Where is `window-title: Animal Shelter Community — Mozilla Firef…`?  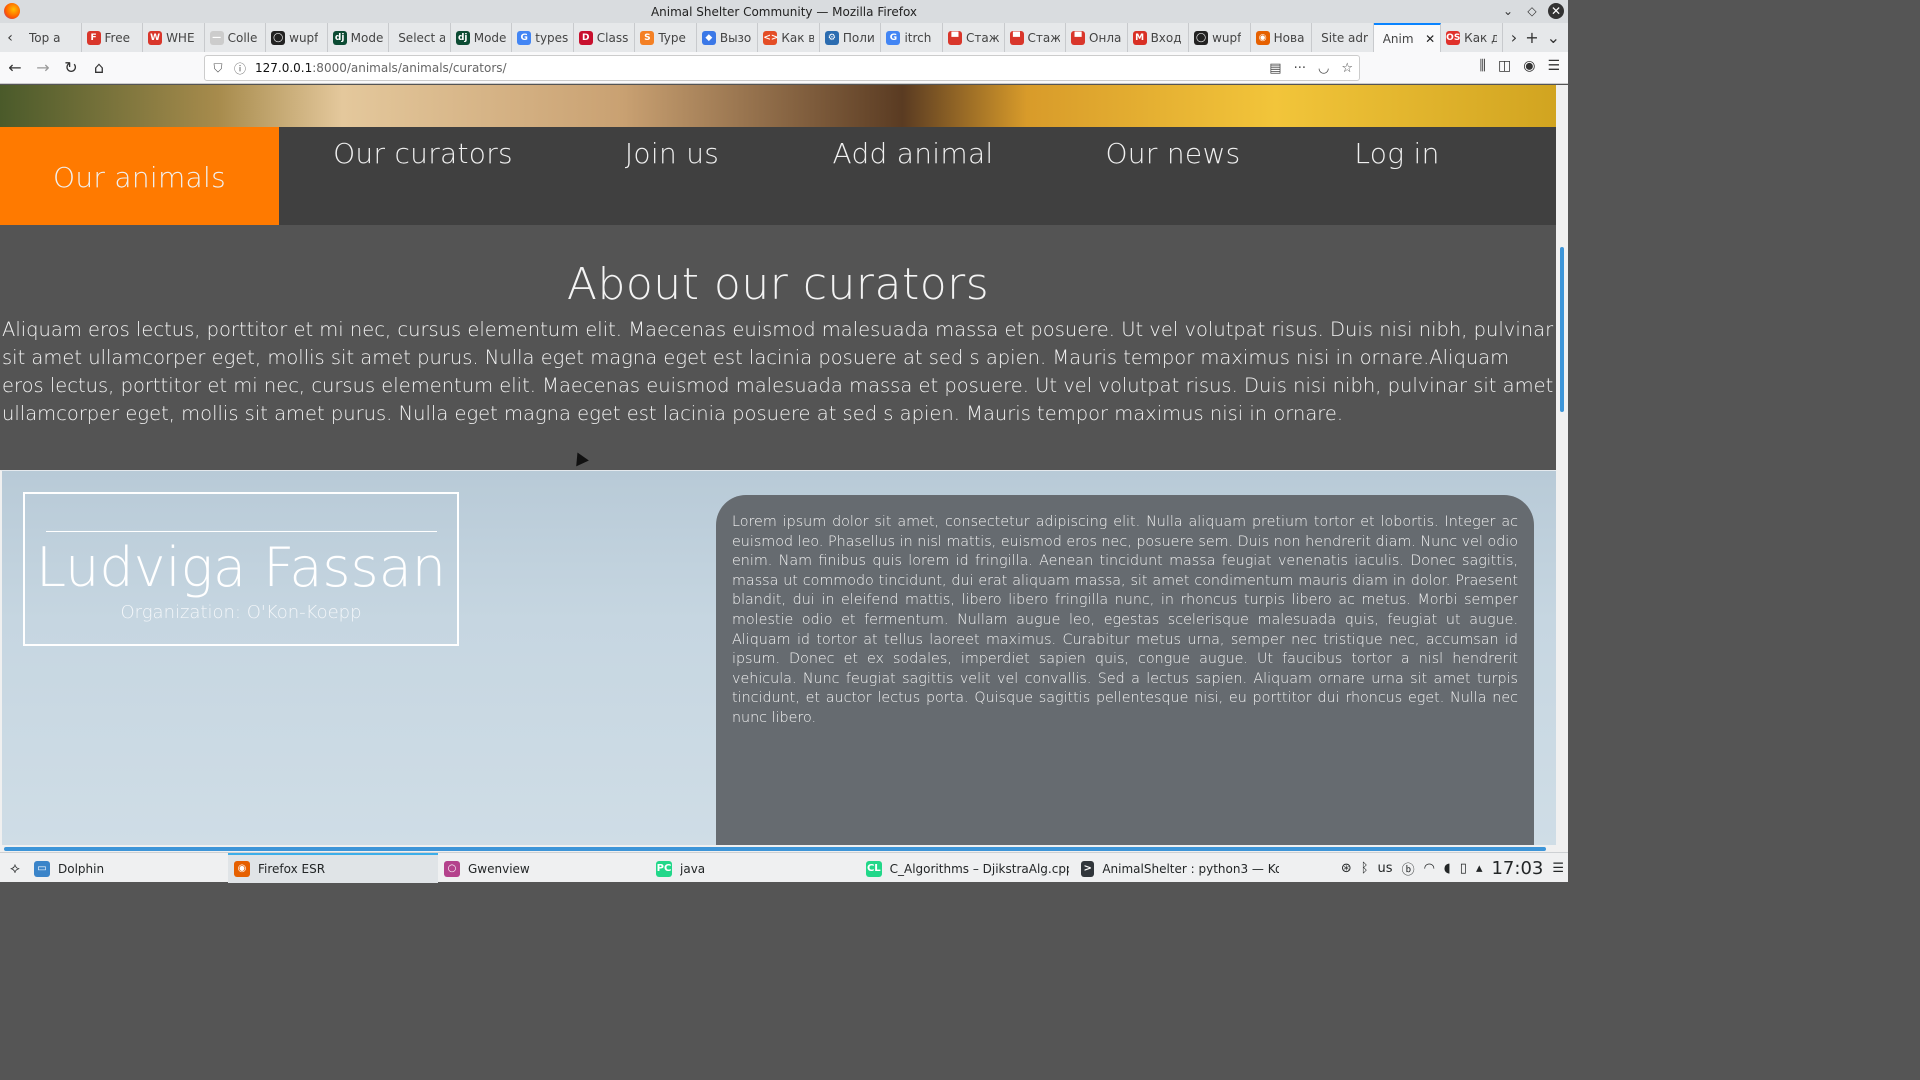 window-title: Animal Shelter Community — Mozilla Firef… is located at coordinates (784, 11).